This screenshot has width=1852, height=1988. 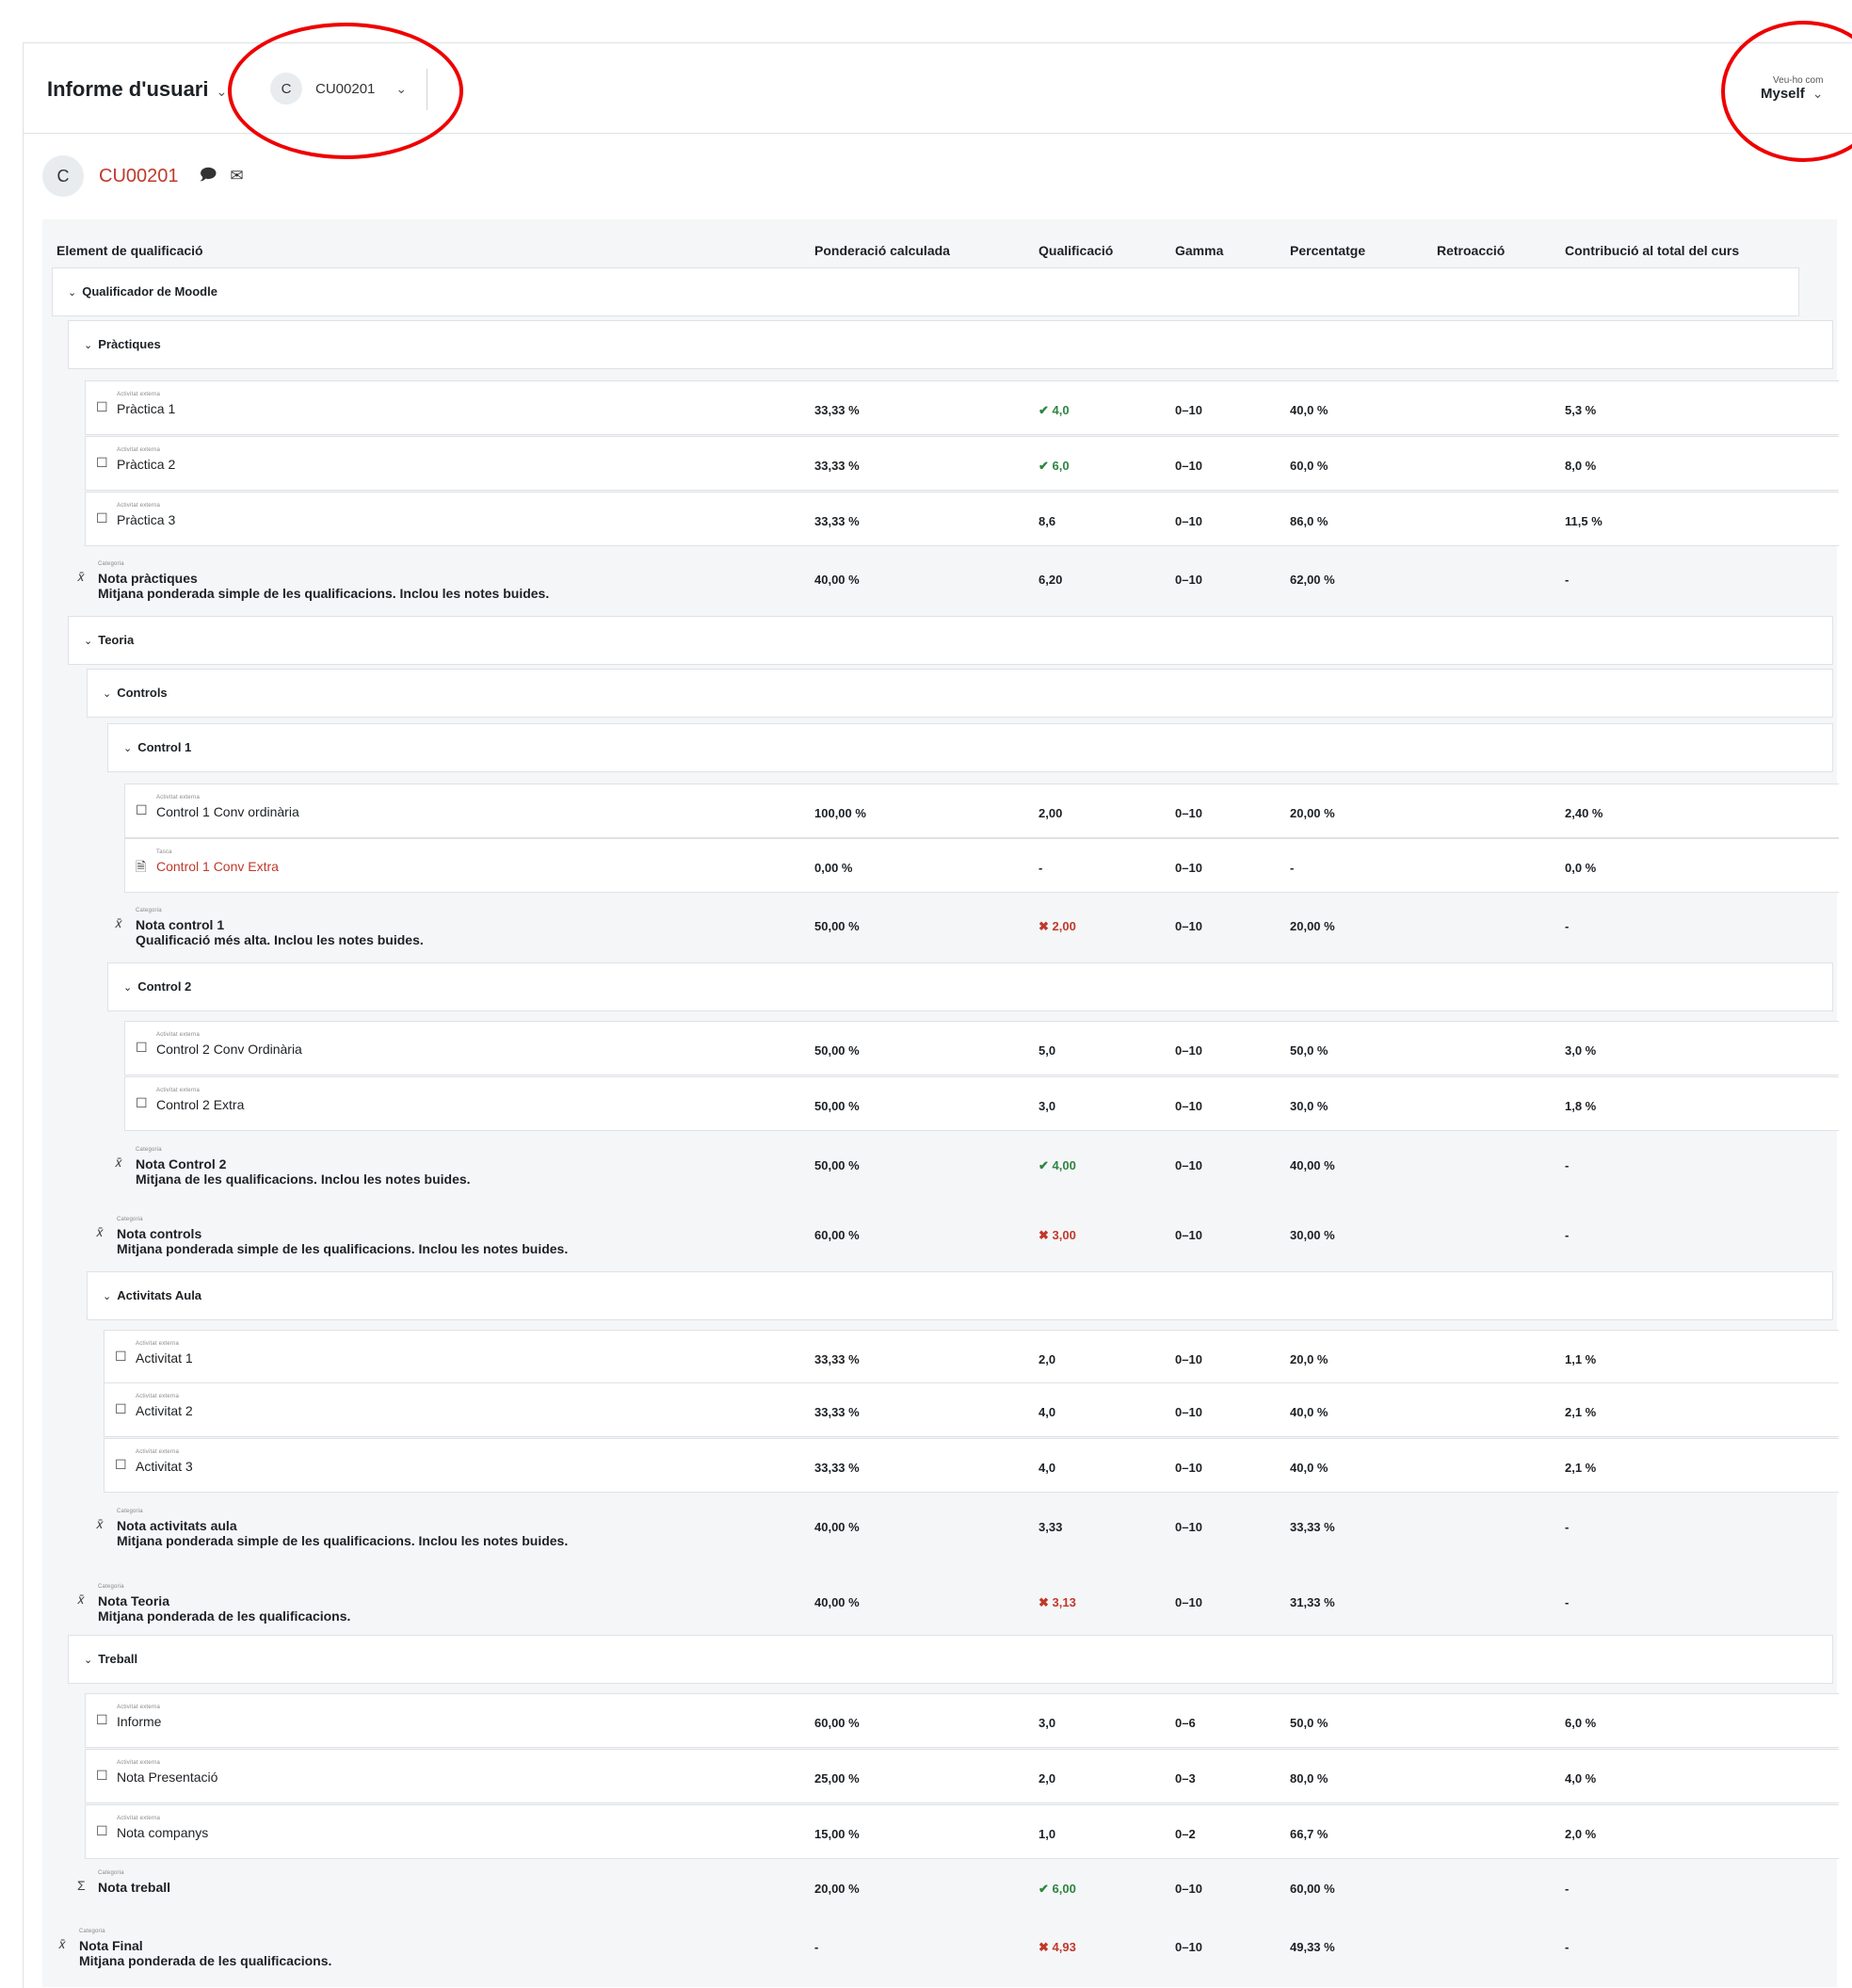 I want to click on percentage-cell: 31,33 %, so click(x=1312, y=1602).